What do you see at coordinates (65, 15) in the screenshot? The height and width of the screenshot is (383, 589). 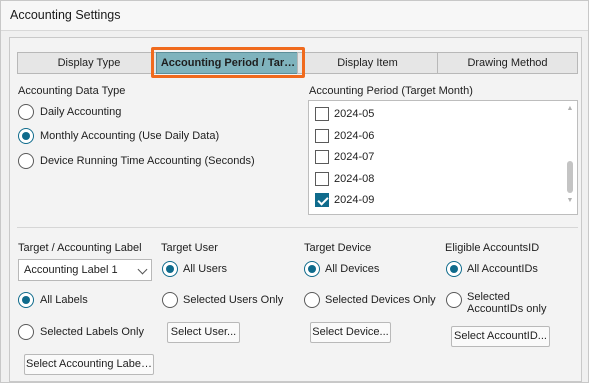 I see `window-title: Accounting Settings` at bounding box center [65, 15].